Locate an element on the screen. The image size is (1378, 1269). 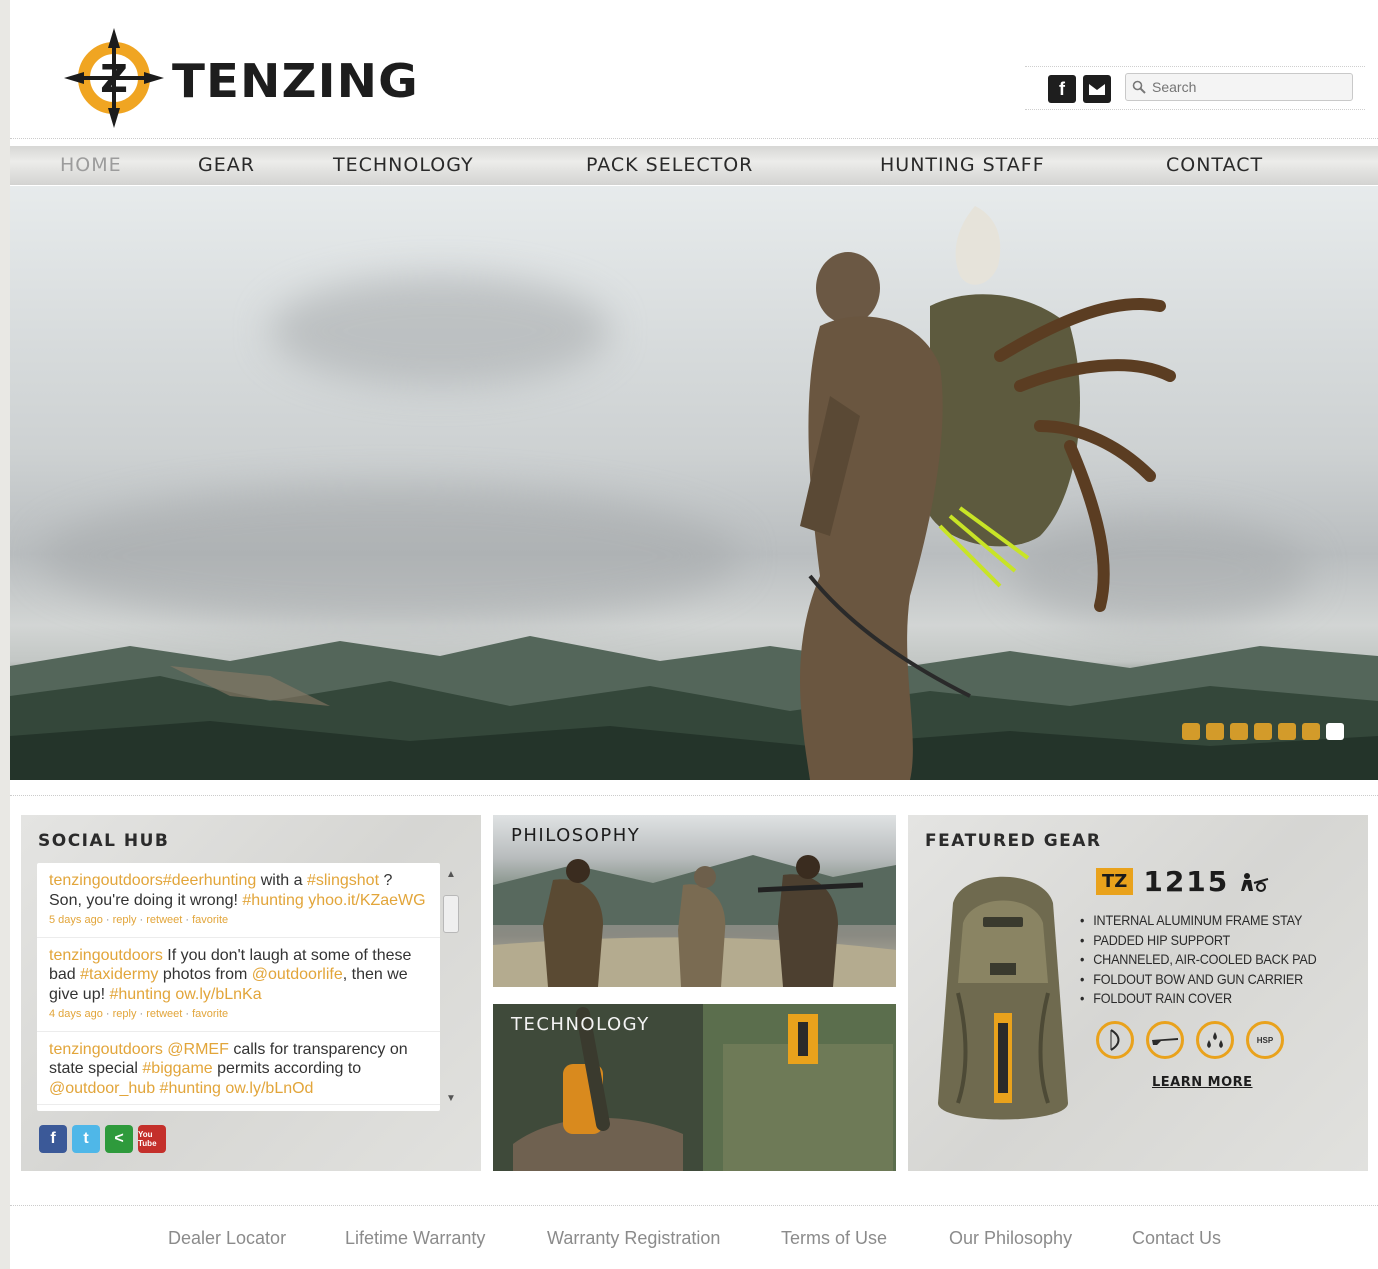
feature-item: FOLDOUT RAIN COVER is located at coordinates (1198, 999).